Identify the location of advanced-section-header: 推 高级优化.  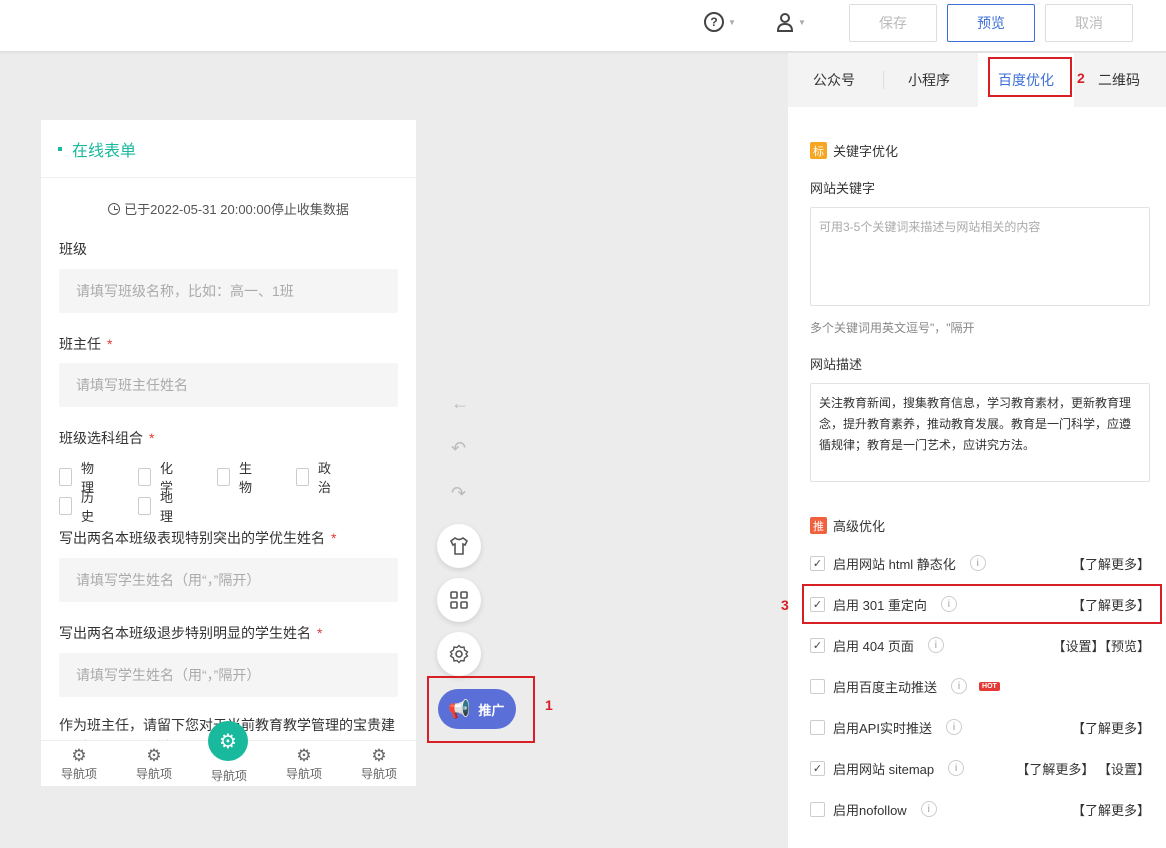
(847, 525).